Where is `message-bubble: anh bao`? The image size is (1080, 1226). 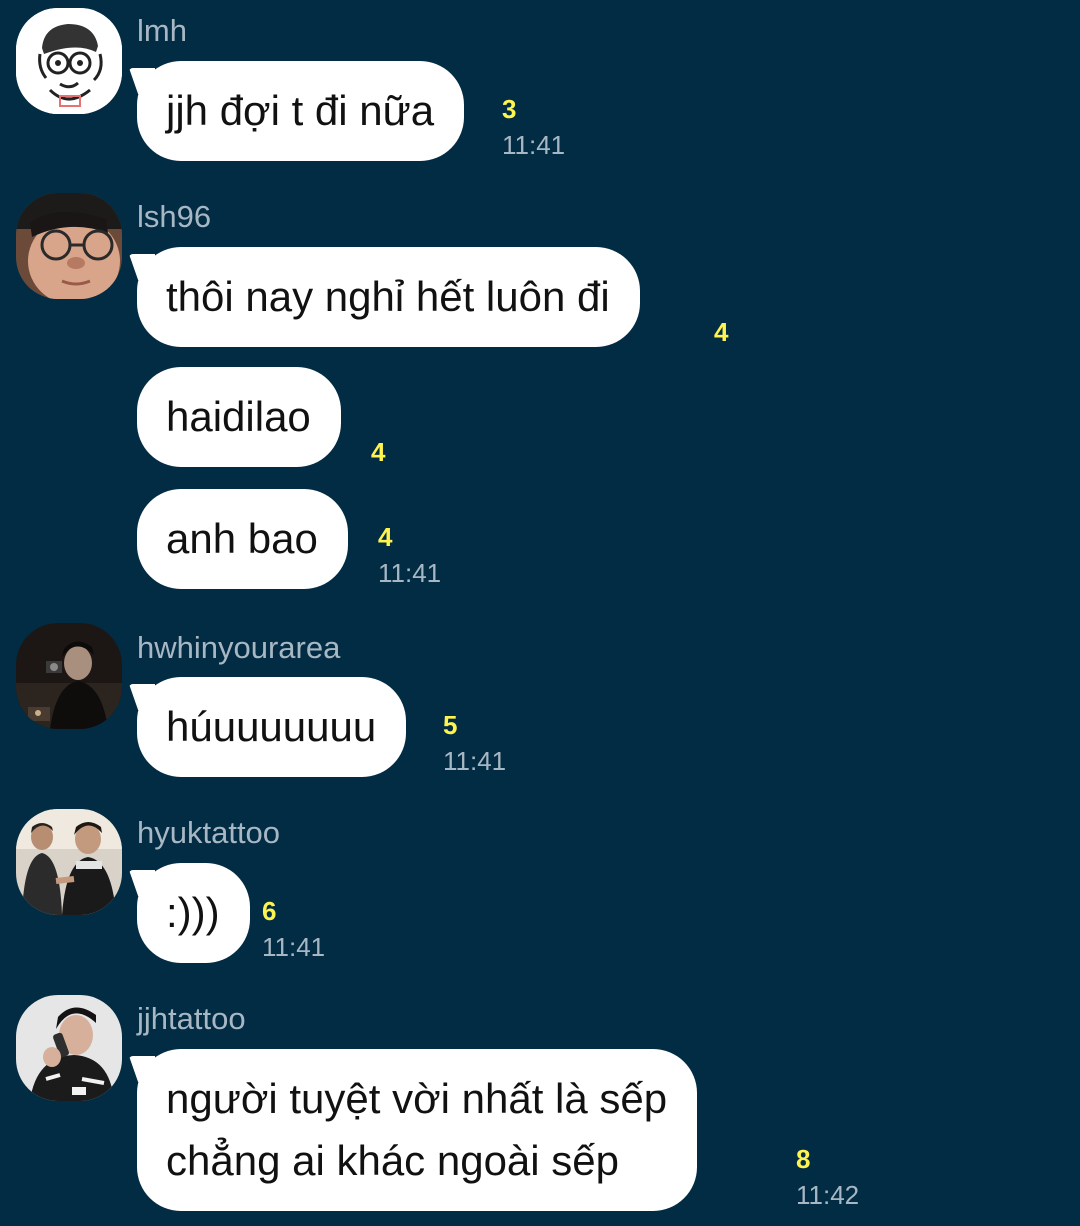 message-bubble: anh bao is located at coordinates (242, 539).